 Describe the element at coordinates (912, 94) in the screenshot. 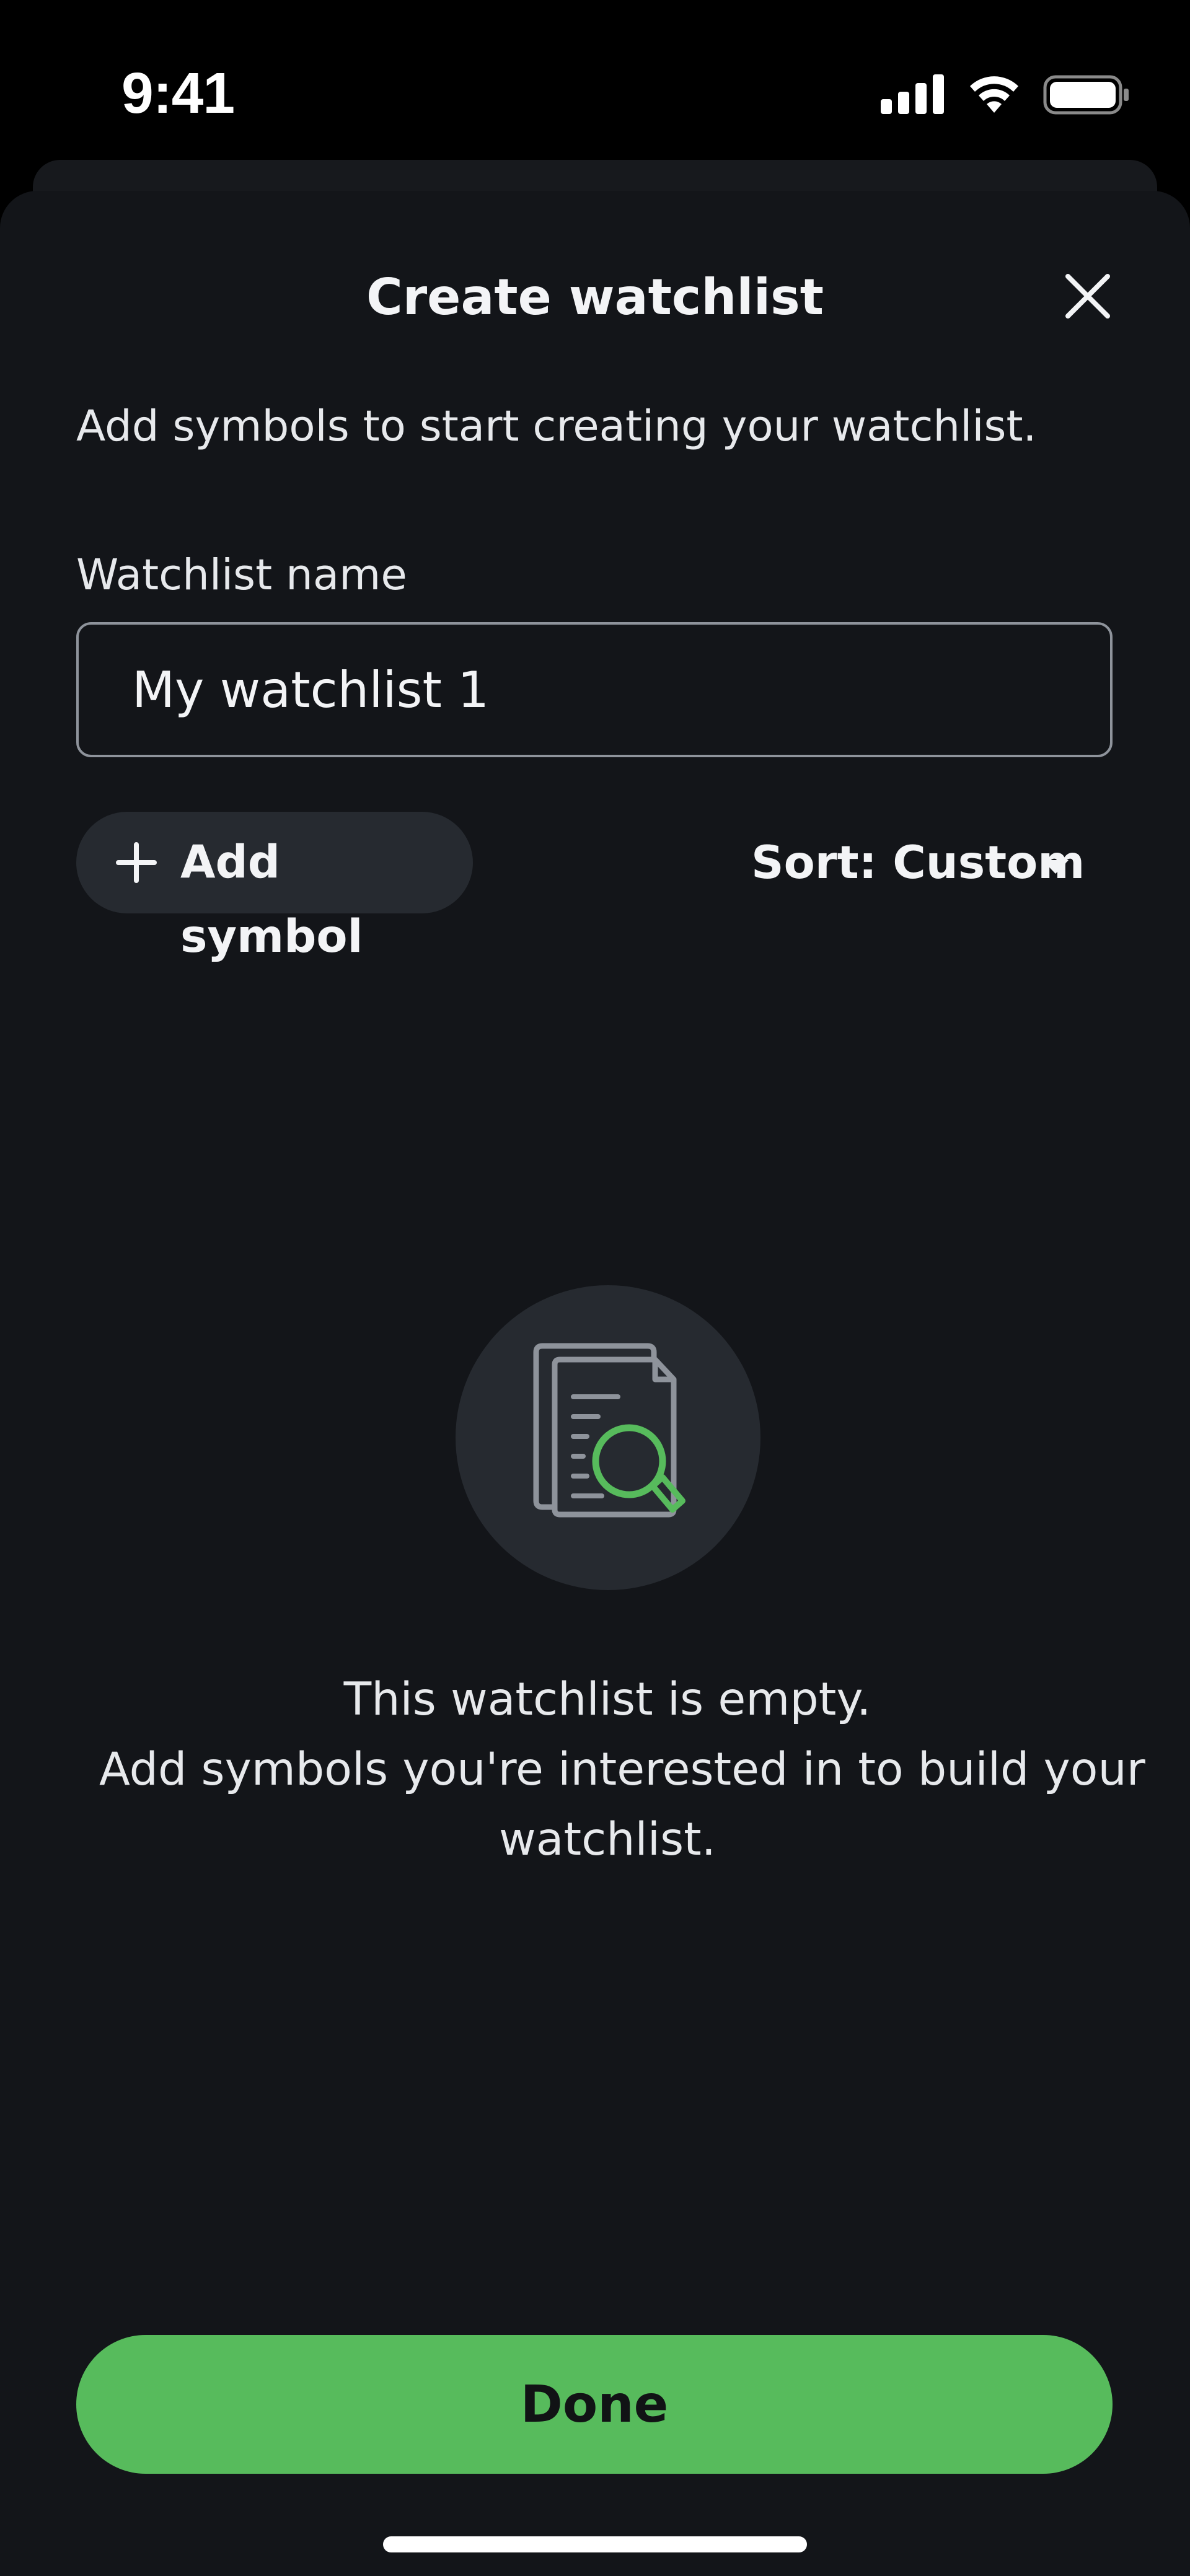

I see `signal-icon` at that location.